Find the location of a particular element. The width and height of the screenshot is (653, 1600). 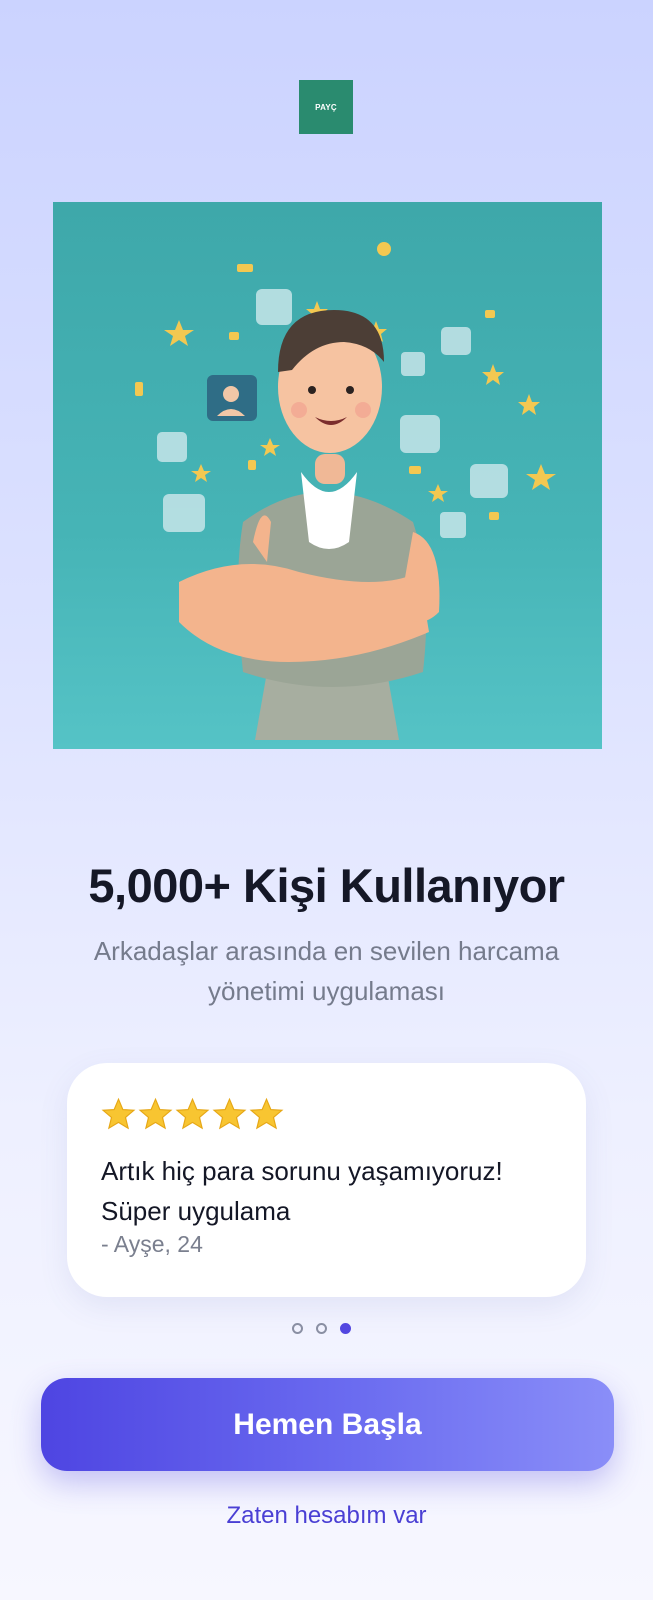

testimonial-author: - Ayşe, 24 is located at coordinates (152, 1244).